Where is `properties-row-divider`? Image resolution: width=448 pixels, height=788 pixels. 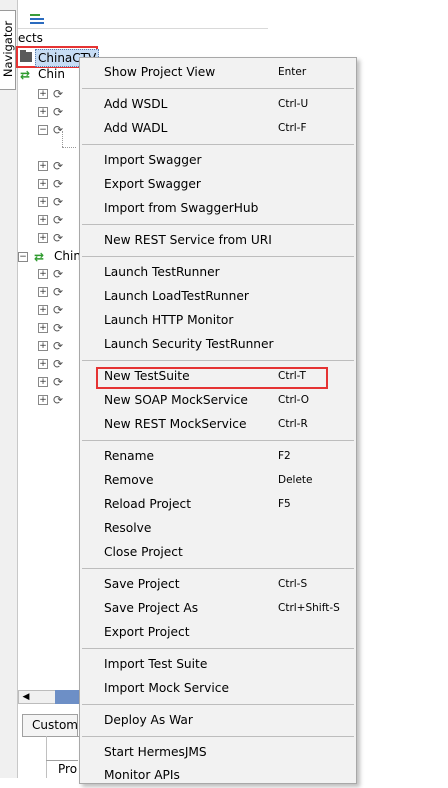 properties-row-divider is located at coordinates (62, 760).